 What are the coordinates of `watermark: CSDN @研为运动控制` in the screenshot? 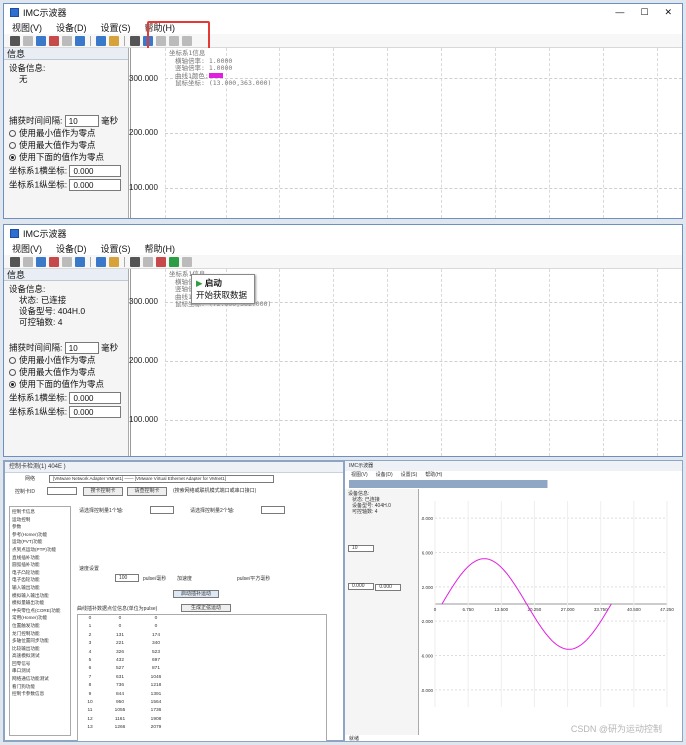 It's located at (616, 729).